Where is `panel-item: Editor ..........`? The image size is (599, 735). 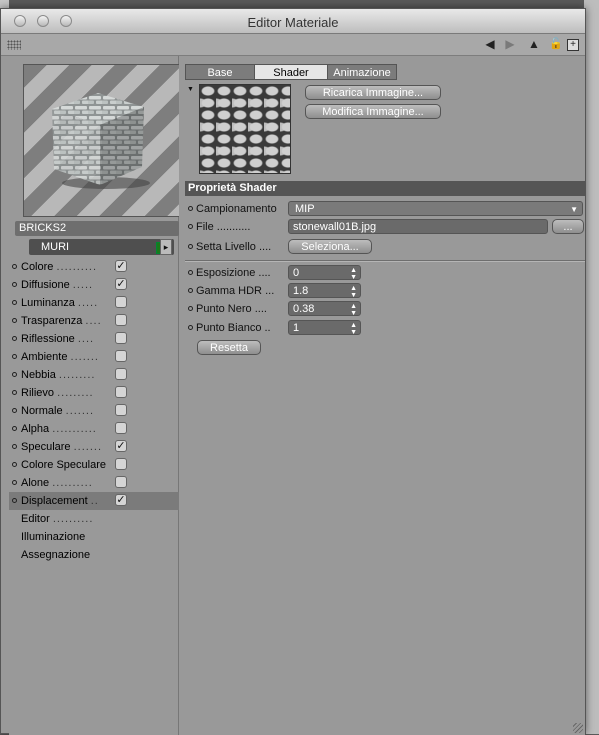 panel-item: Editor .......... is located at coordinates (94, 519).